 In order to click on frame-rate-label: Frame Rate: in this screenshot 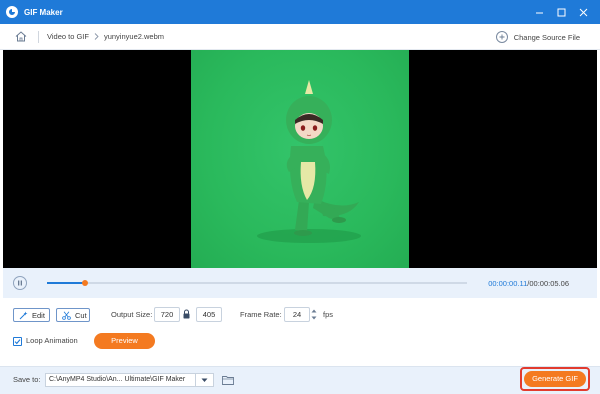, I will do `click(261, 314)`.